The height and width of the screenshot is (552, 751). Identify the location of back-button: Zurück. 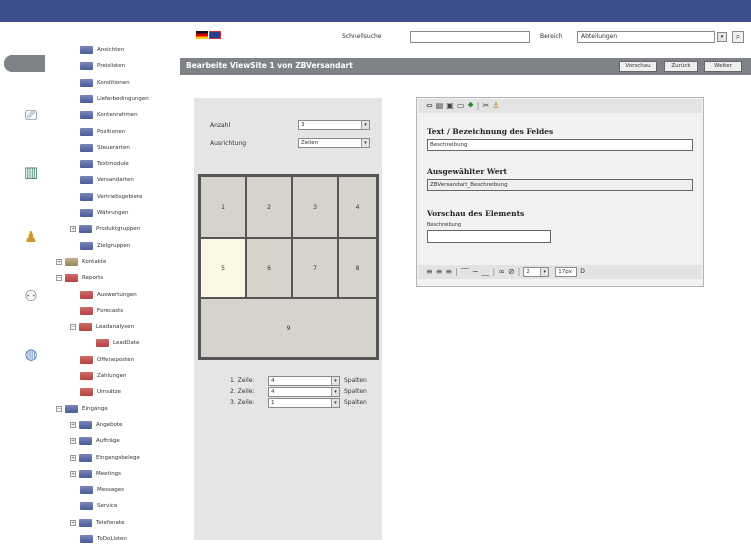
(681, 66).